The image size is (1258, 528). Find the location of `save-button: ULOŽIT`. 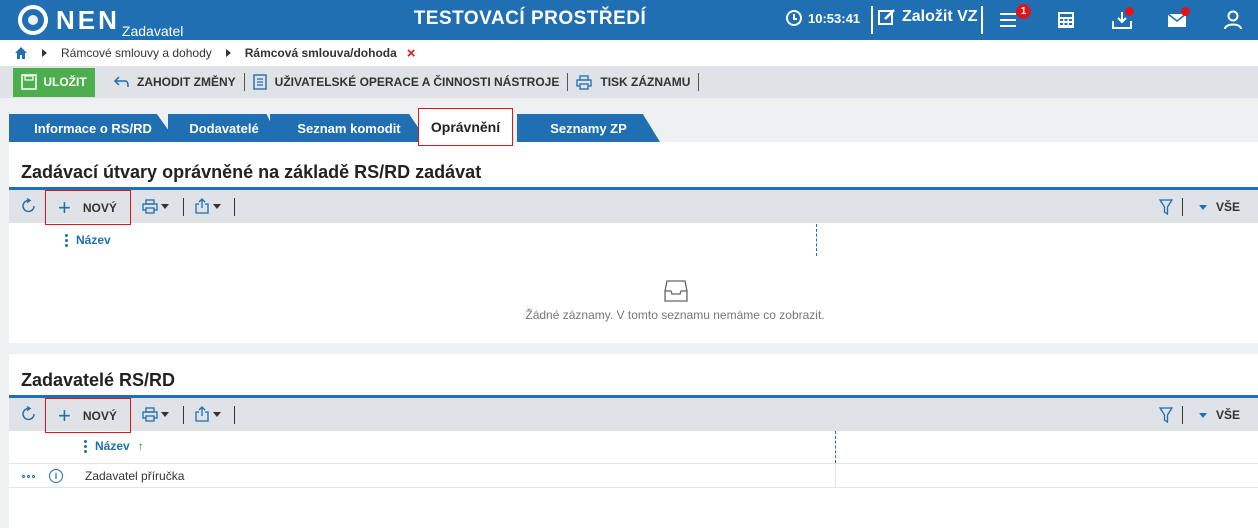

save-button: ULOŽIT is located at coordinates (54, 82).